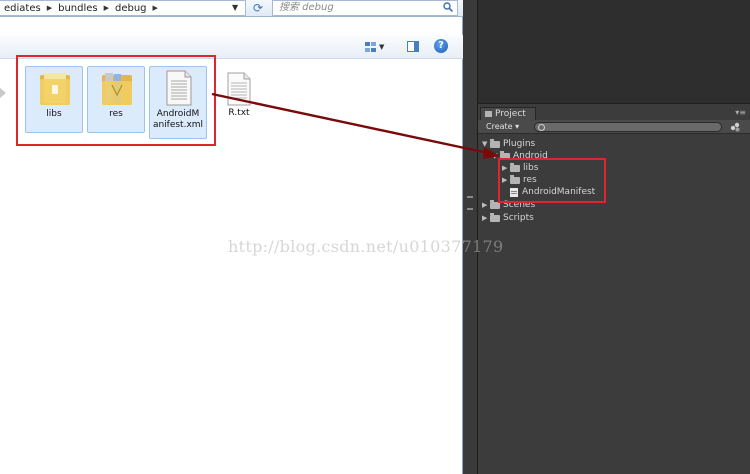  I want to click on project-toolbar: Create ▾, so click(614, 127).